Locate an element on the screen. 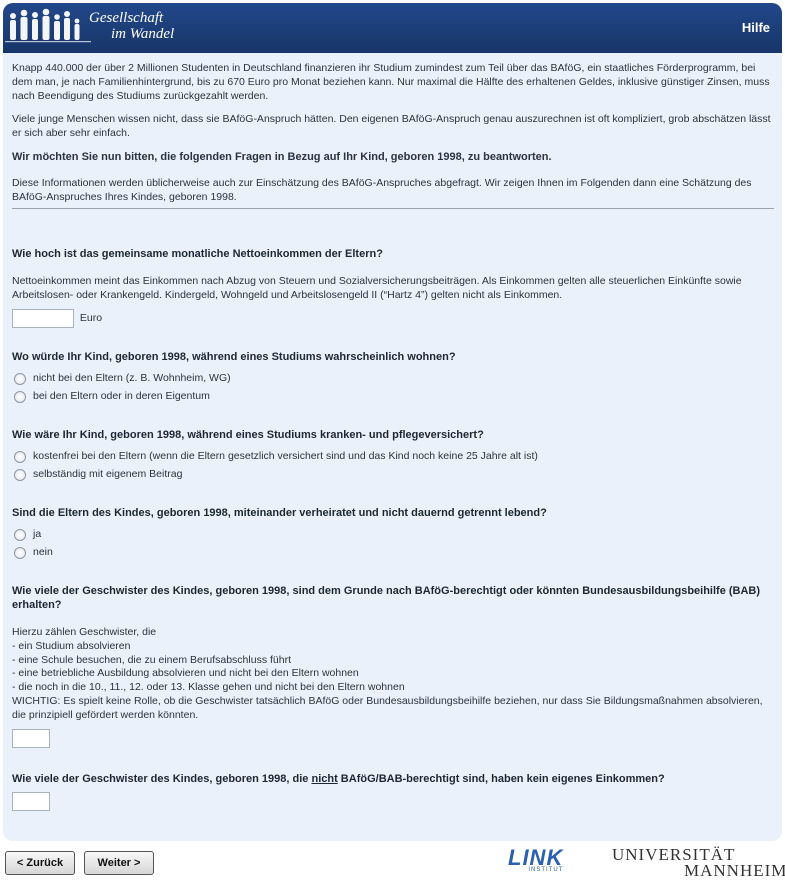  university-mannheim-logo: UNIVERSITÄT MANNHEIM is located at coordinates (698, 862).